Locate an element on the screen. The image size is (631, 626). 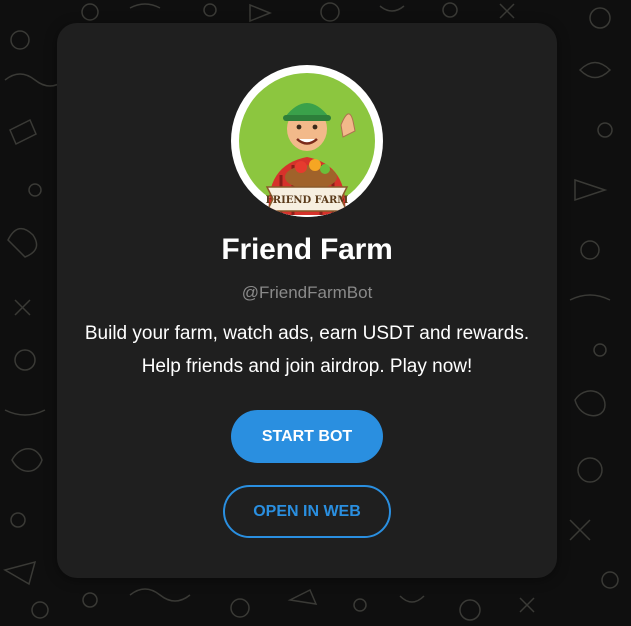
bot-avatar: FRIEND FARM is located at coordinates (307, 141).